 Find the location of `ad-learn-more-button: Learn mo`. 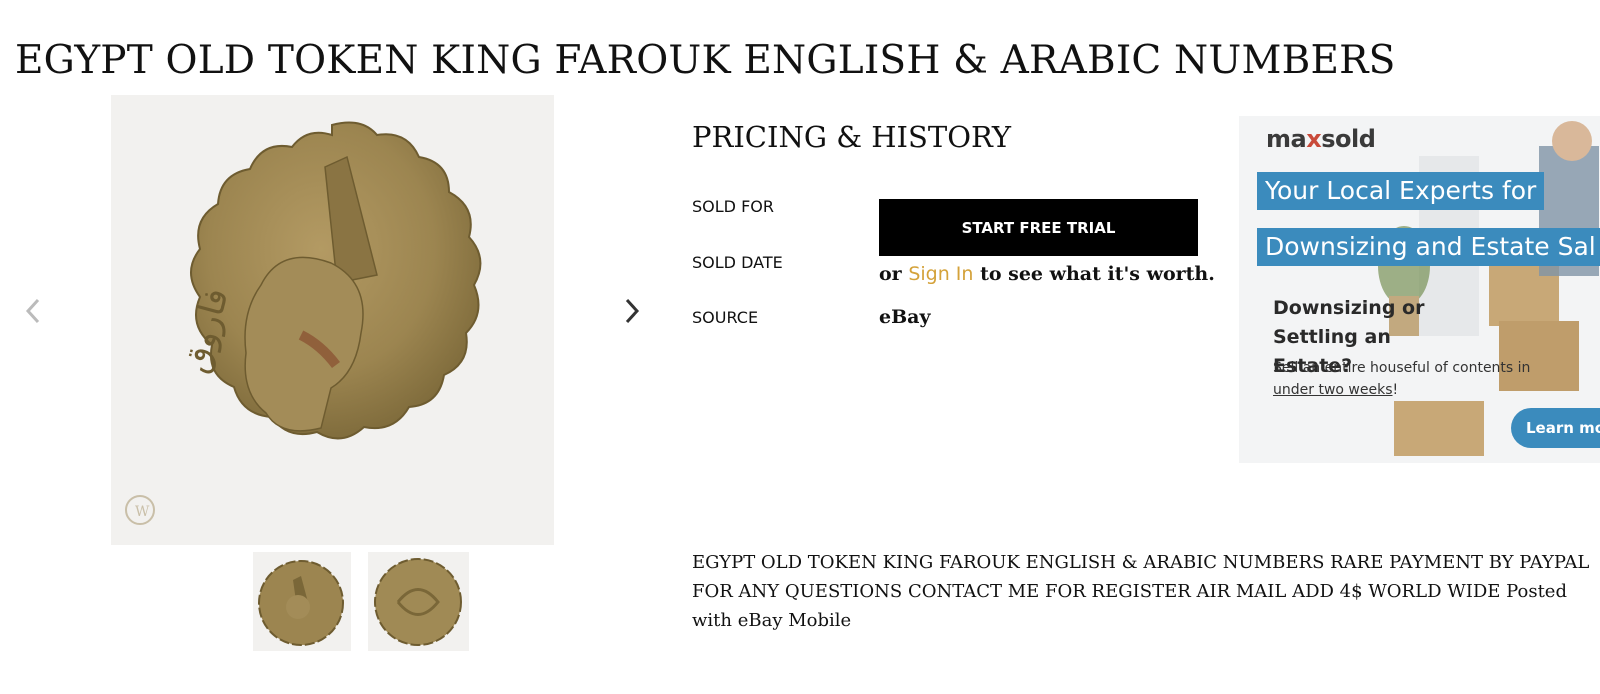

ad-learn-more-button: Learn mo is located at coordinates (1555, 428).